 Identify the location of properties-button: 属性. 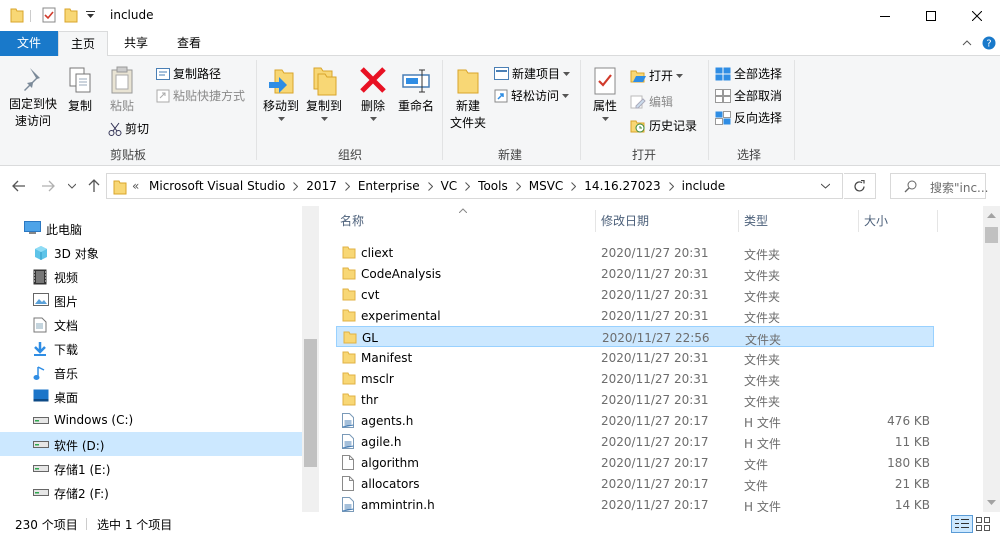
(605, 93).